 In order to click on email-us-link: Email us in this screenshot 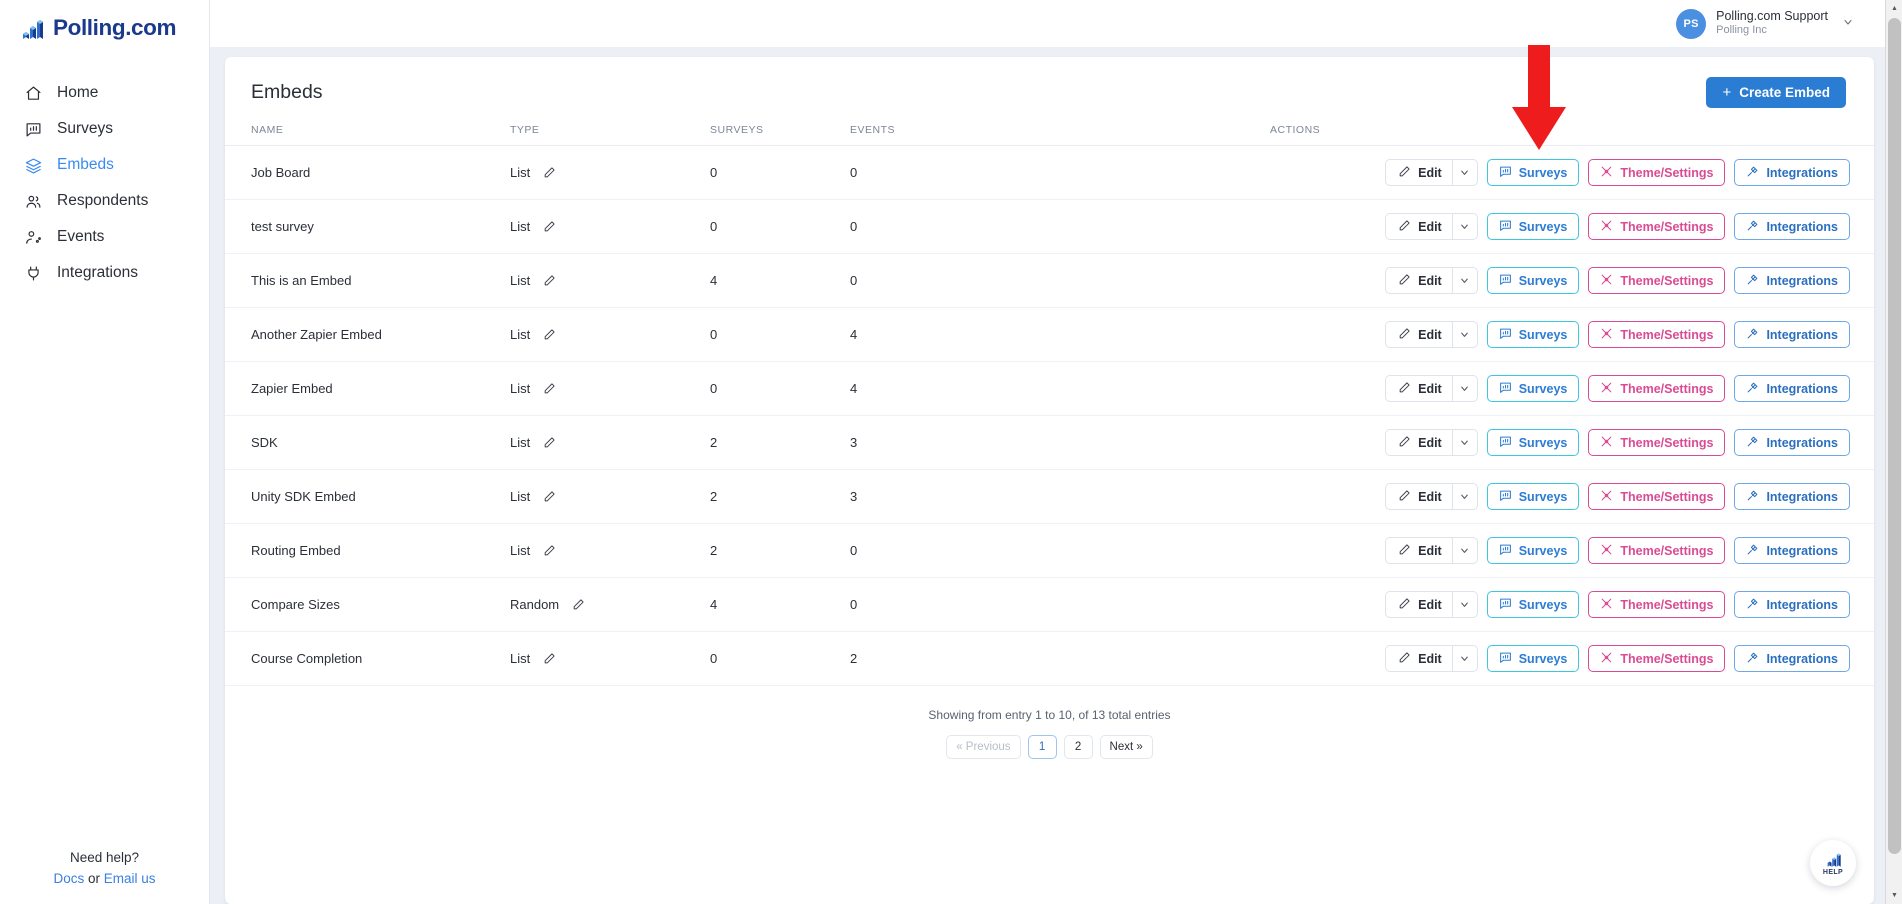, I will do `click(130, 878)`.